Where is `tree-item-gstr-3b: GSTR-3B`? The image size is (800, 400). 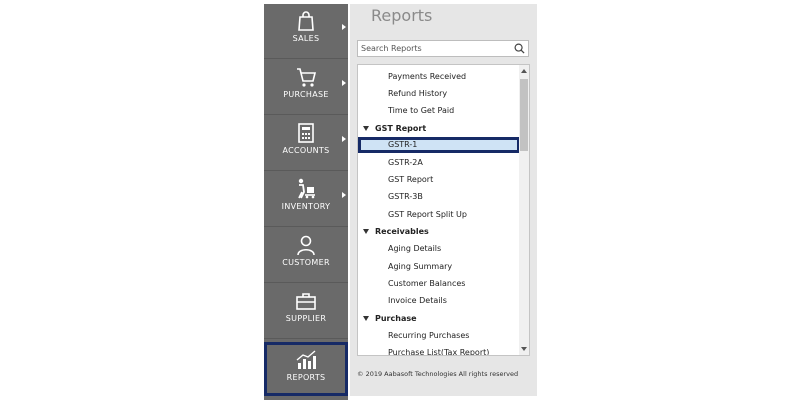
tree-item-gstr-3b: GSTR-3B is located at coordinates (439, 197).